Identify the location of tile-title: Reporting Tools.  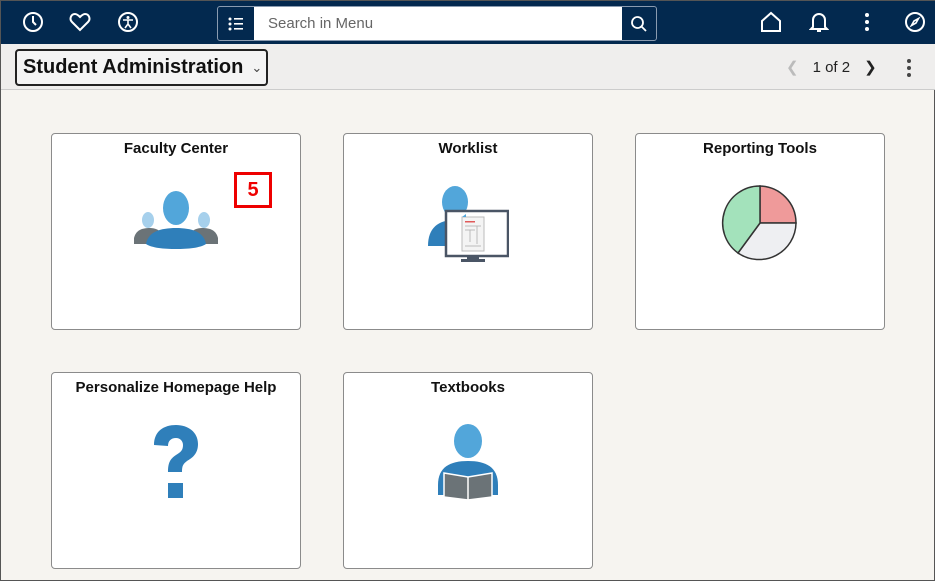
(760, 148).